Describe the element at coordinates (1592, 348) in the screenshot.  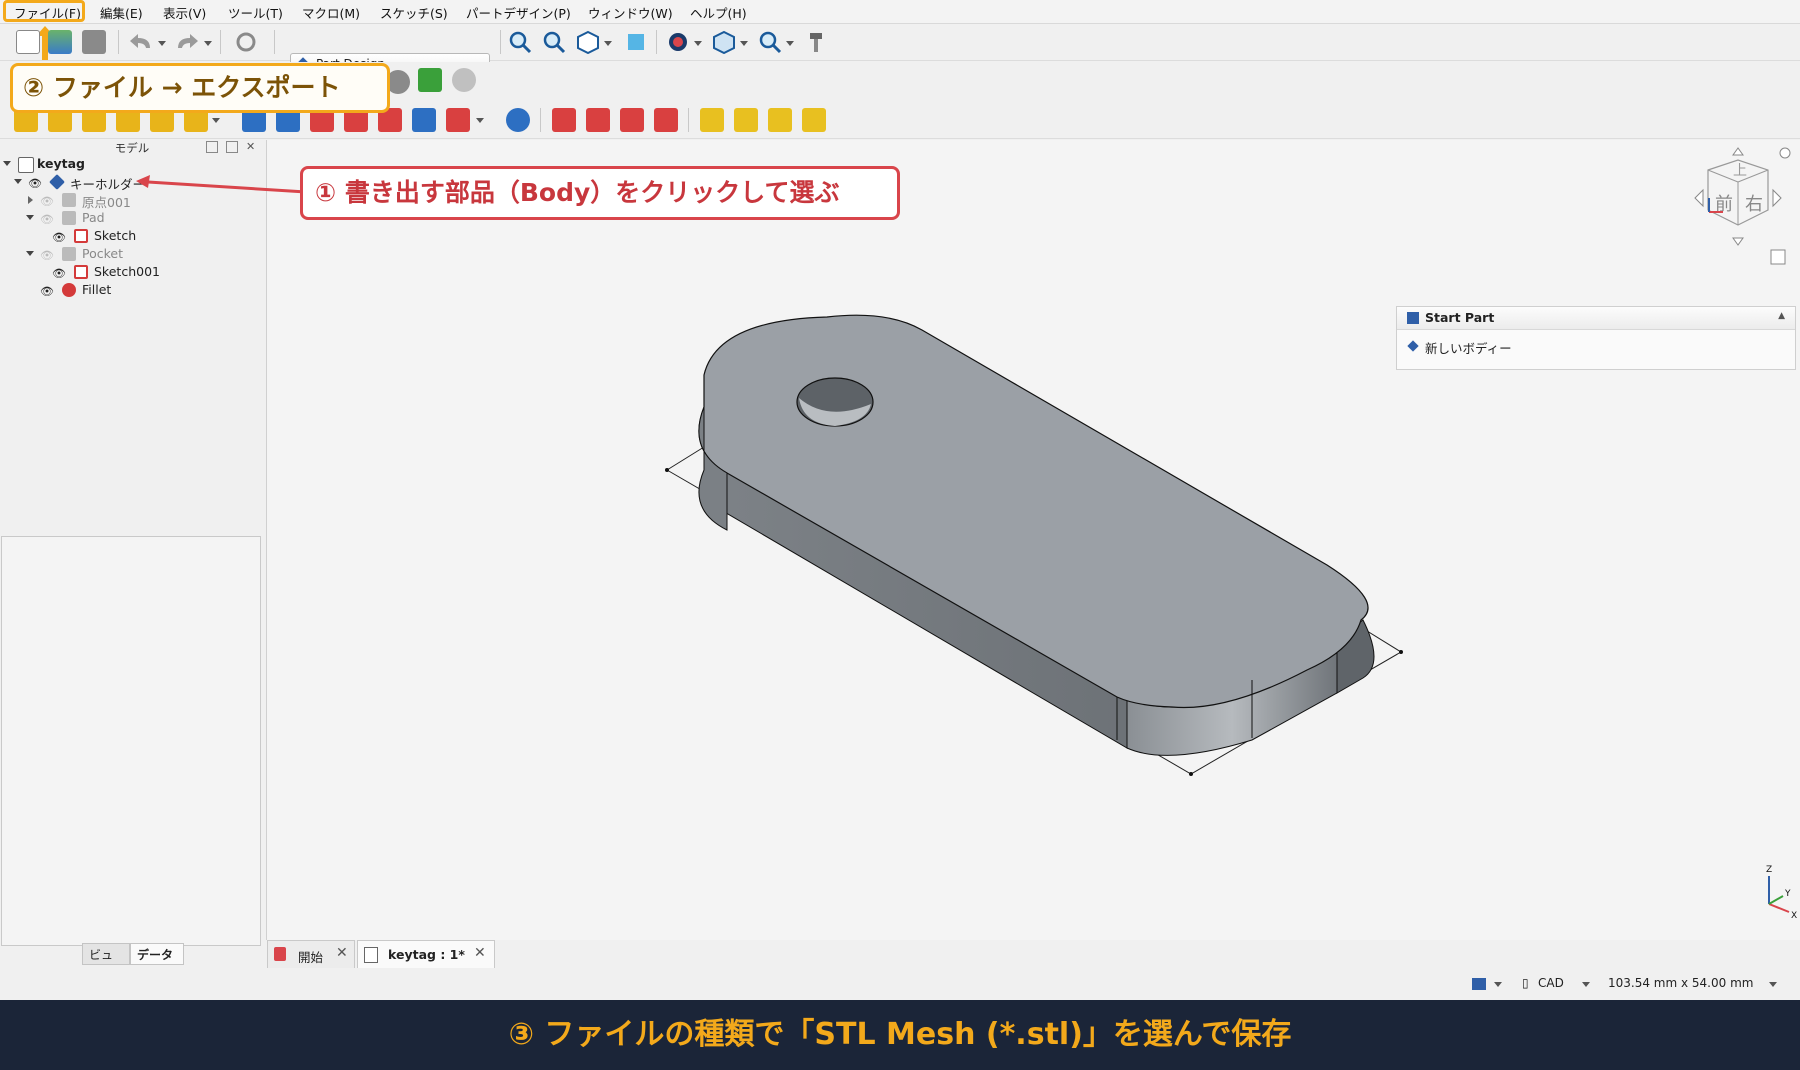
I see `new-body-action: 新しいボディー` at that location.